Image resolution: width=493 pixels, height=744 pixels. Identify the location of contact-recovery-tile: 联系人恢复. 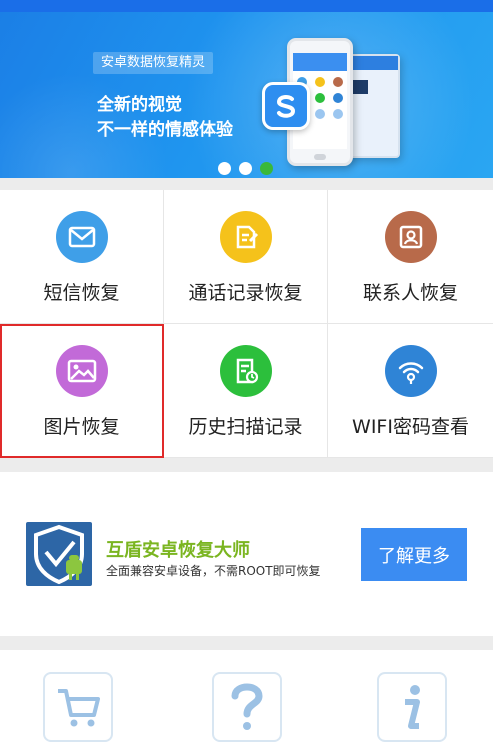
(410, 257).